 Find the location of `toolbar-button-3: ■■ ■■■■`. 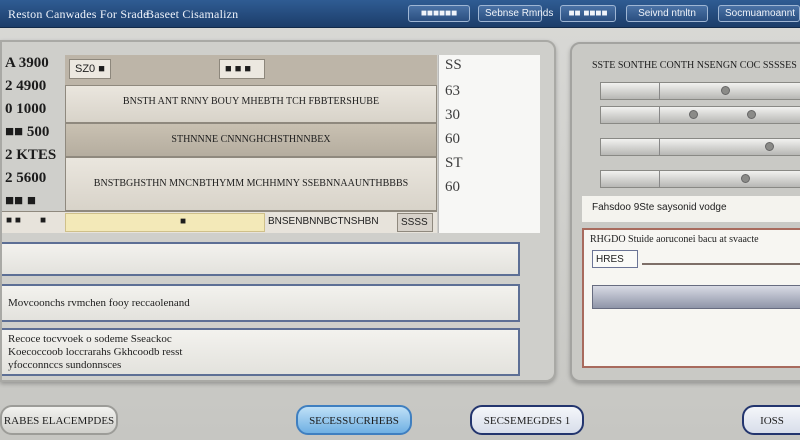

toolbar-button-3: ■■ ■■■■ is located at coordinates (588, 13).